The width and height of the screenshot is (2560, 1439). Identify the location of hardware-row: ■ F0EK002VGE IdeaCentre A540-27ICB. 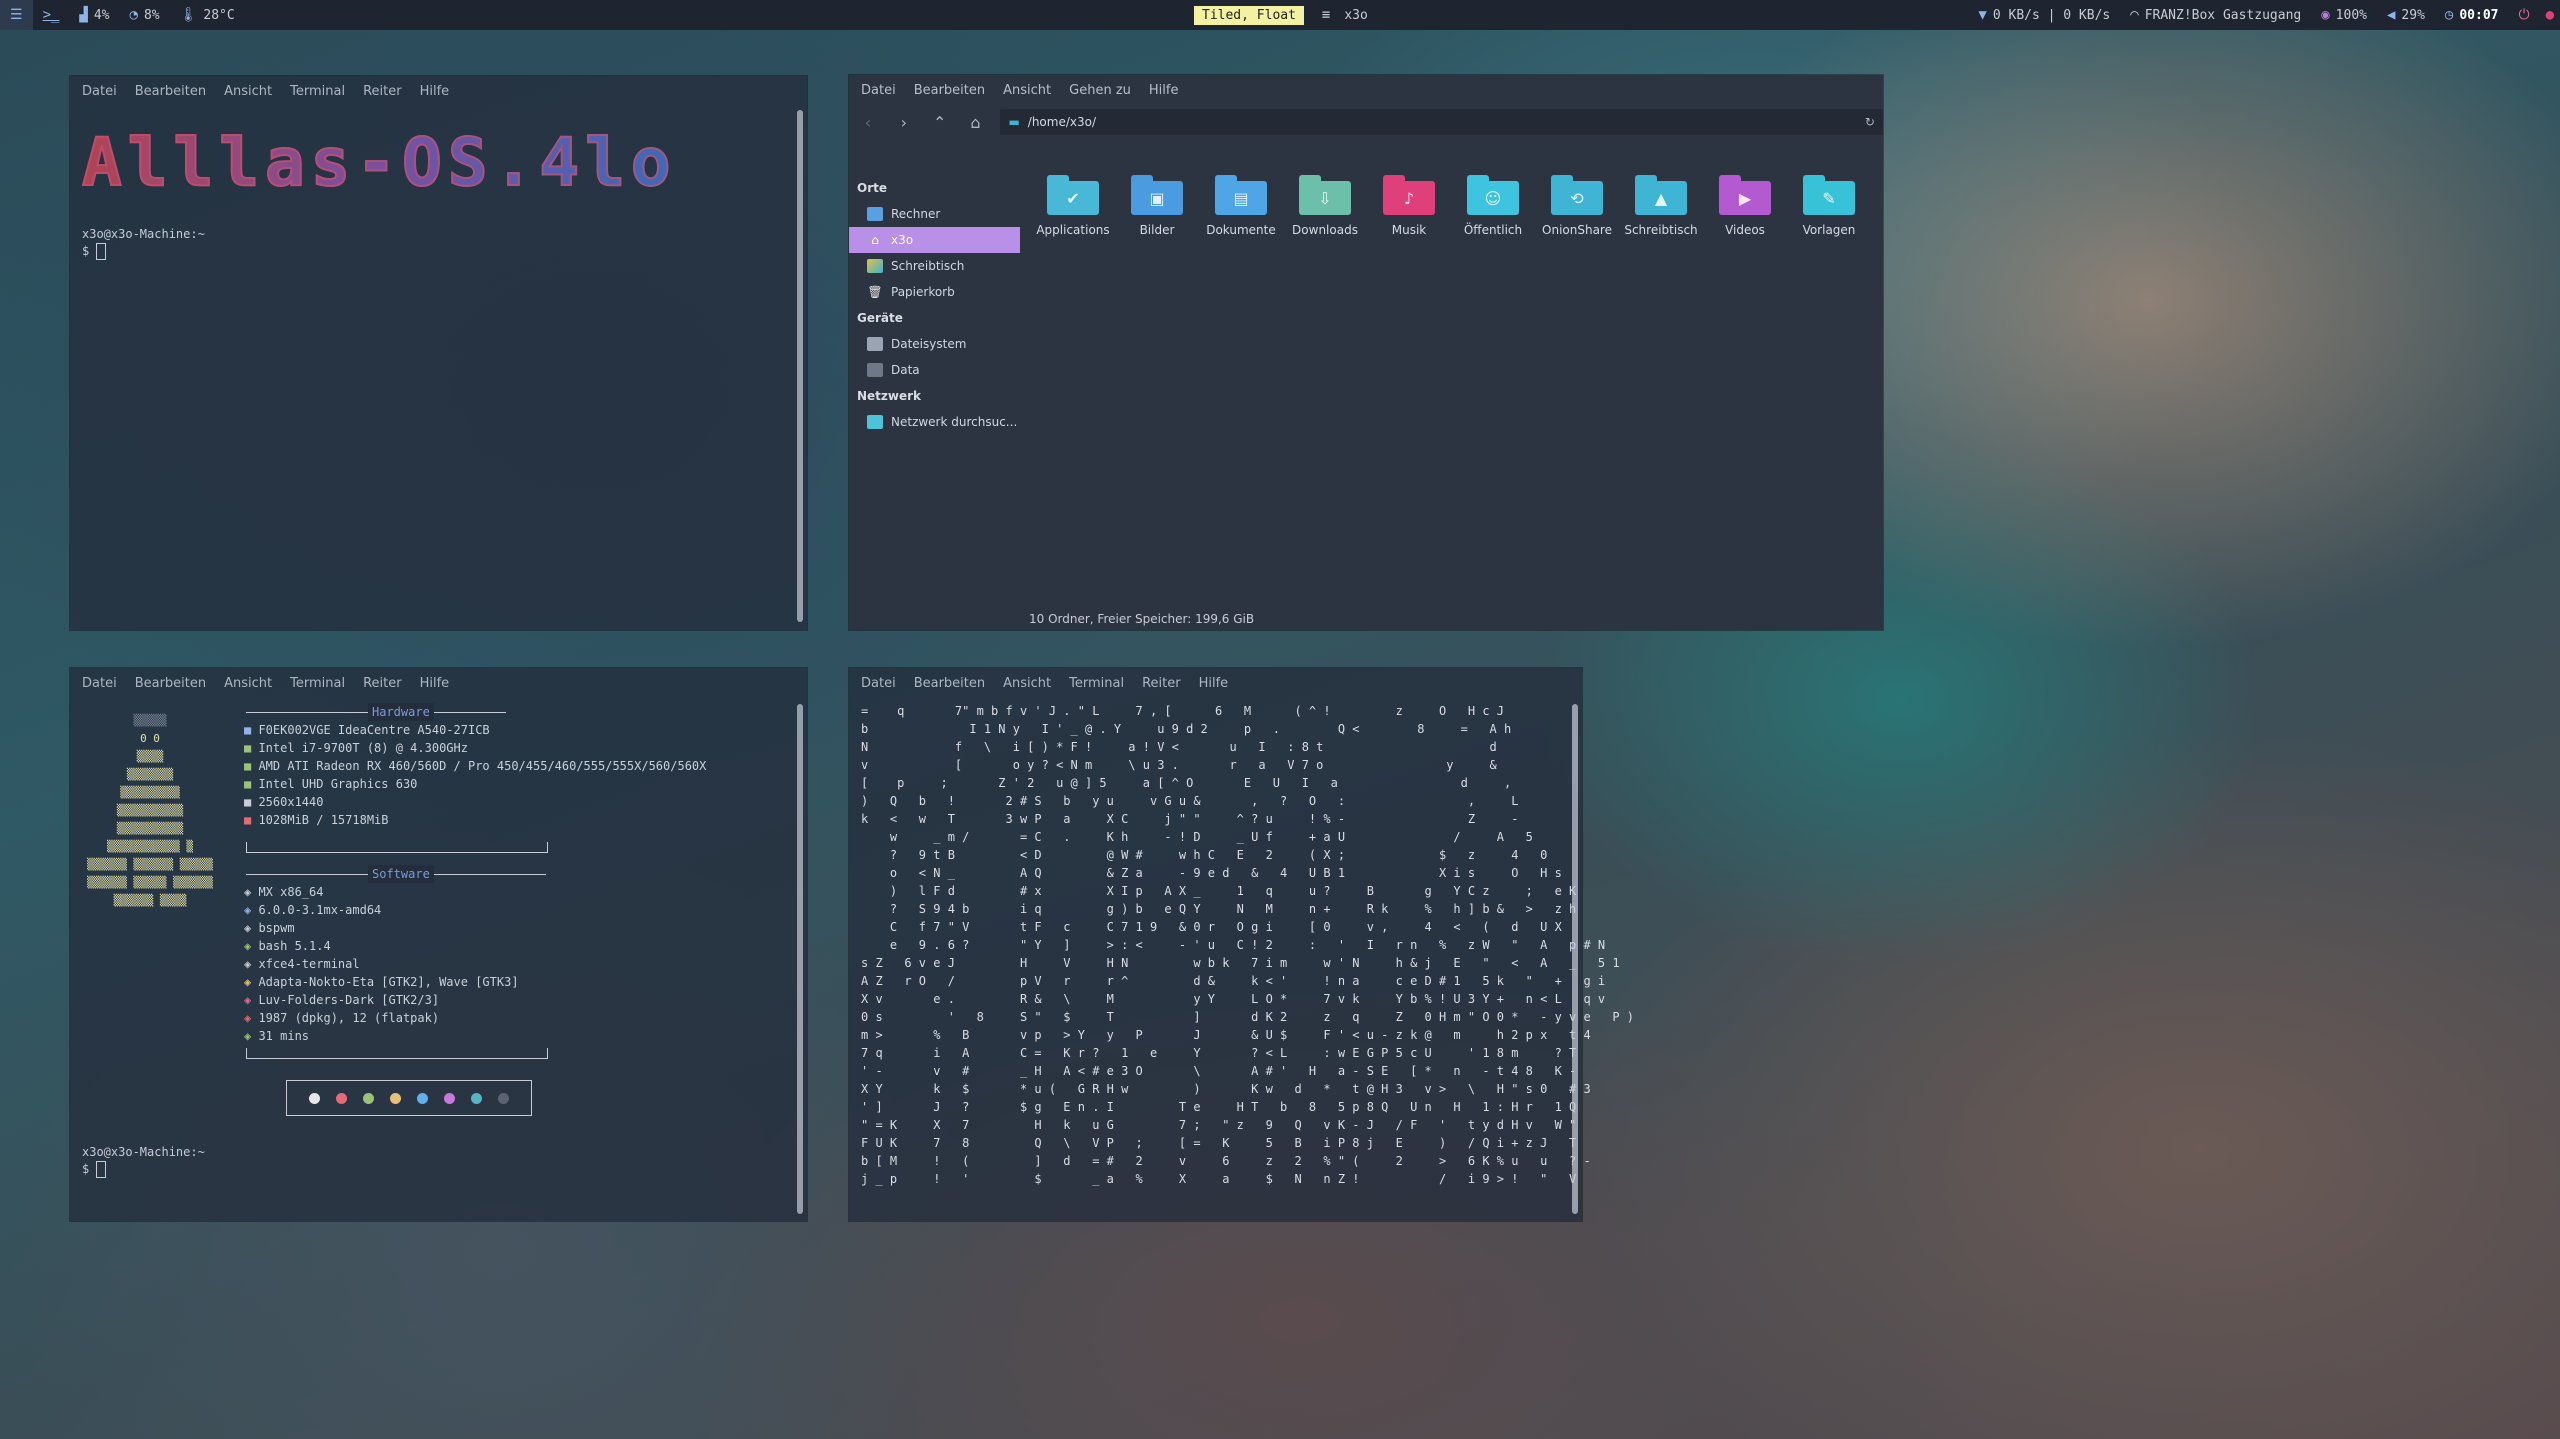
(475, 730).